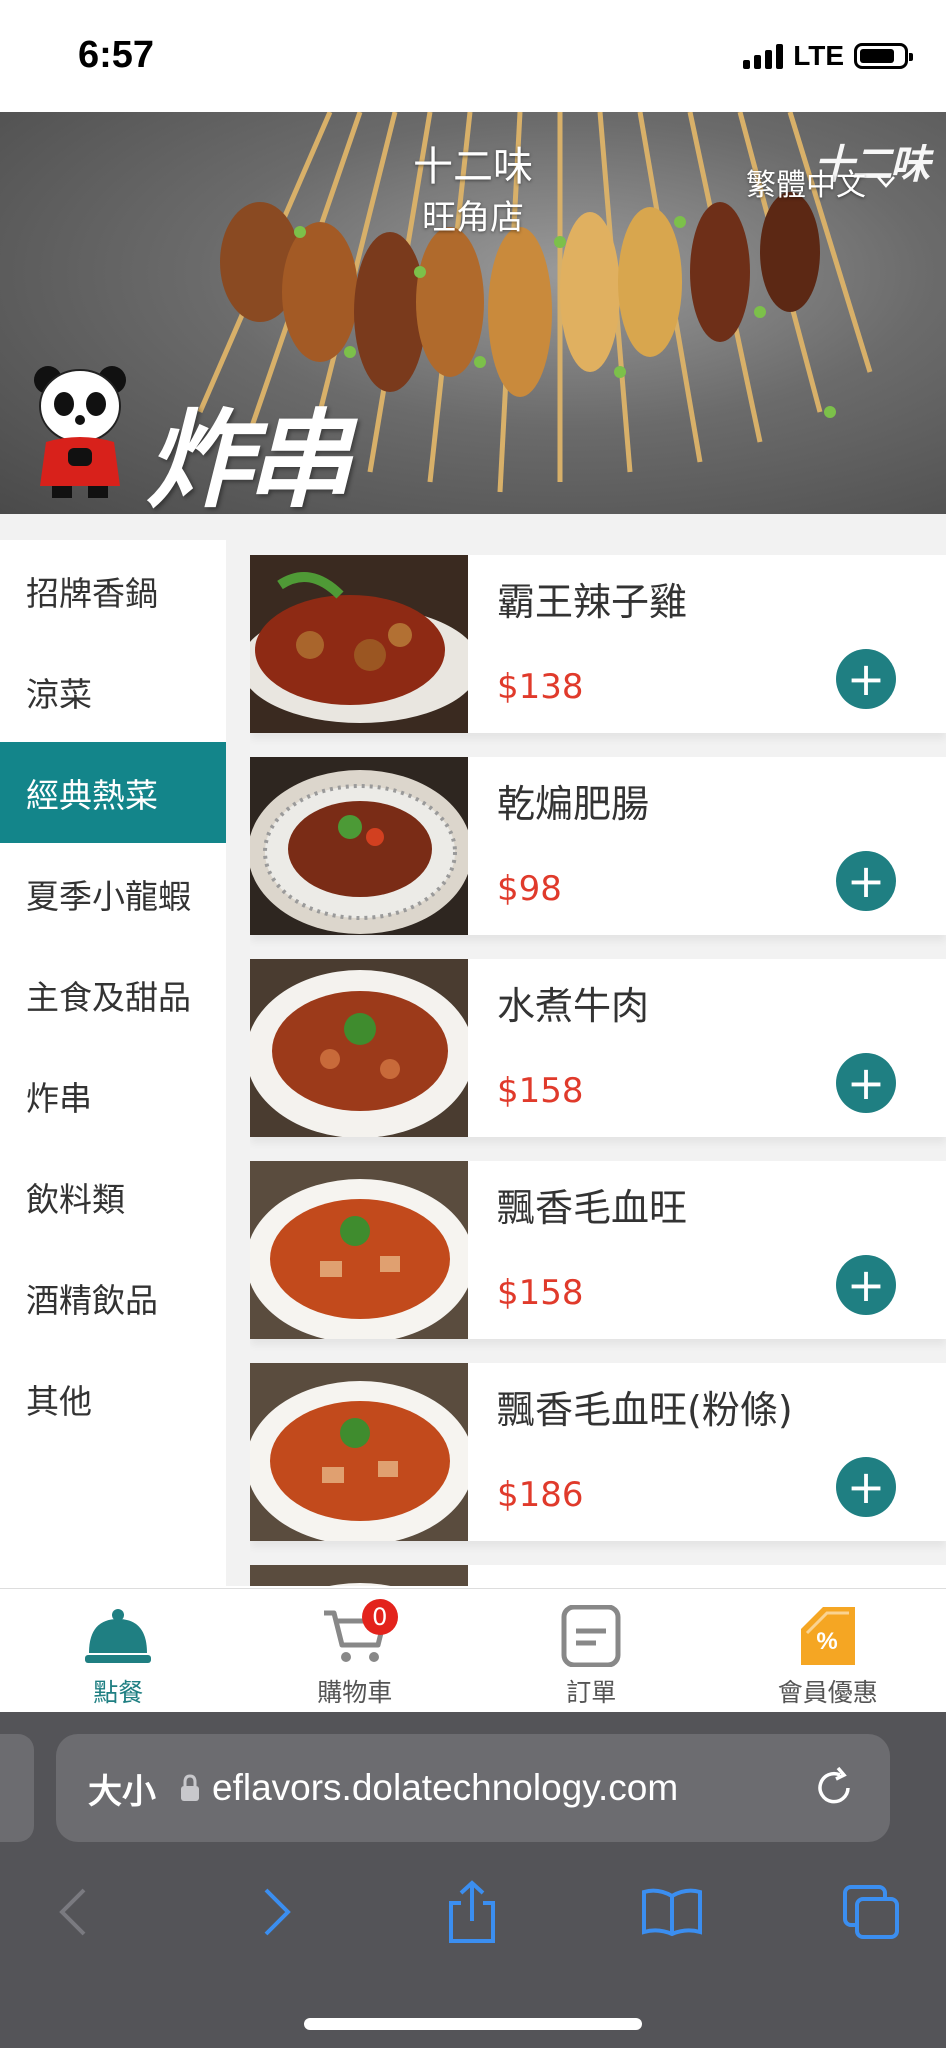 Image resolution: width=946 pixels, height=2048 pixels. I want to click on menu-item-card, so click(598, 1575).